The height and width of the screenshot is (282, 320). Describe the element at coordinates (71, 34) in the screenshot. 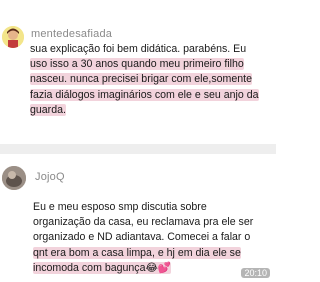

I see `comment-username: mentedesafiada` at that location.